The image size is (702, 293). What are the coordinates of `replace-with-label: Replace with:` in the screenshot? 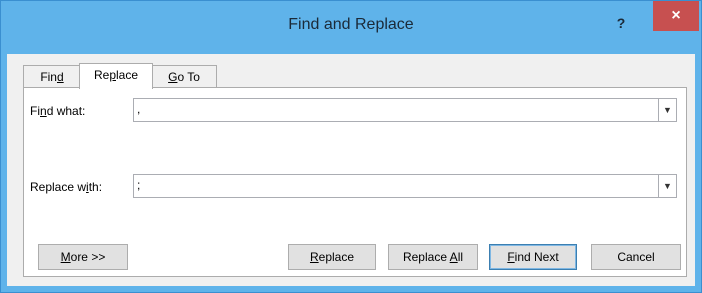 It's located at (66, 187).